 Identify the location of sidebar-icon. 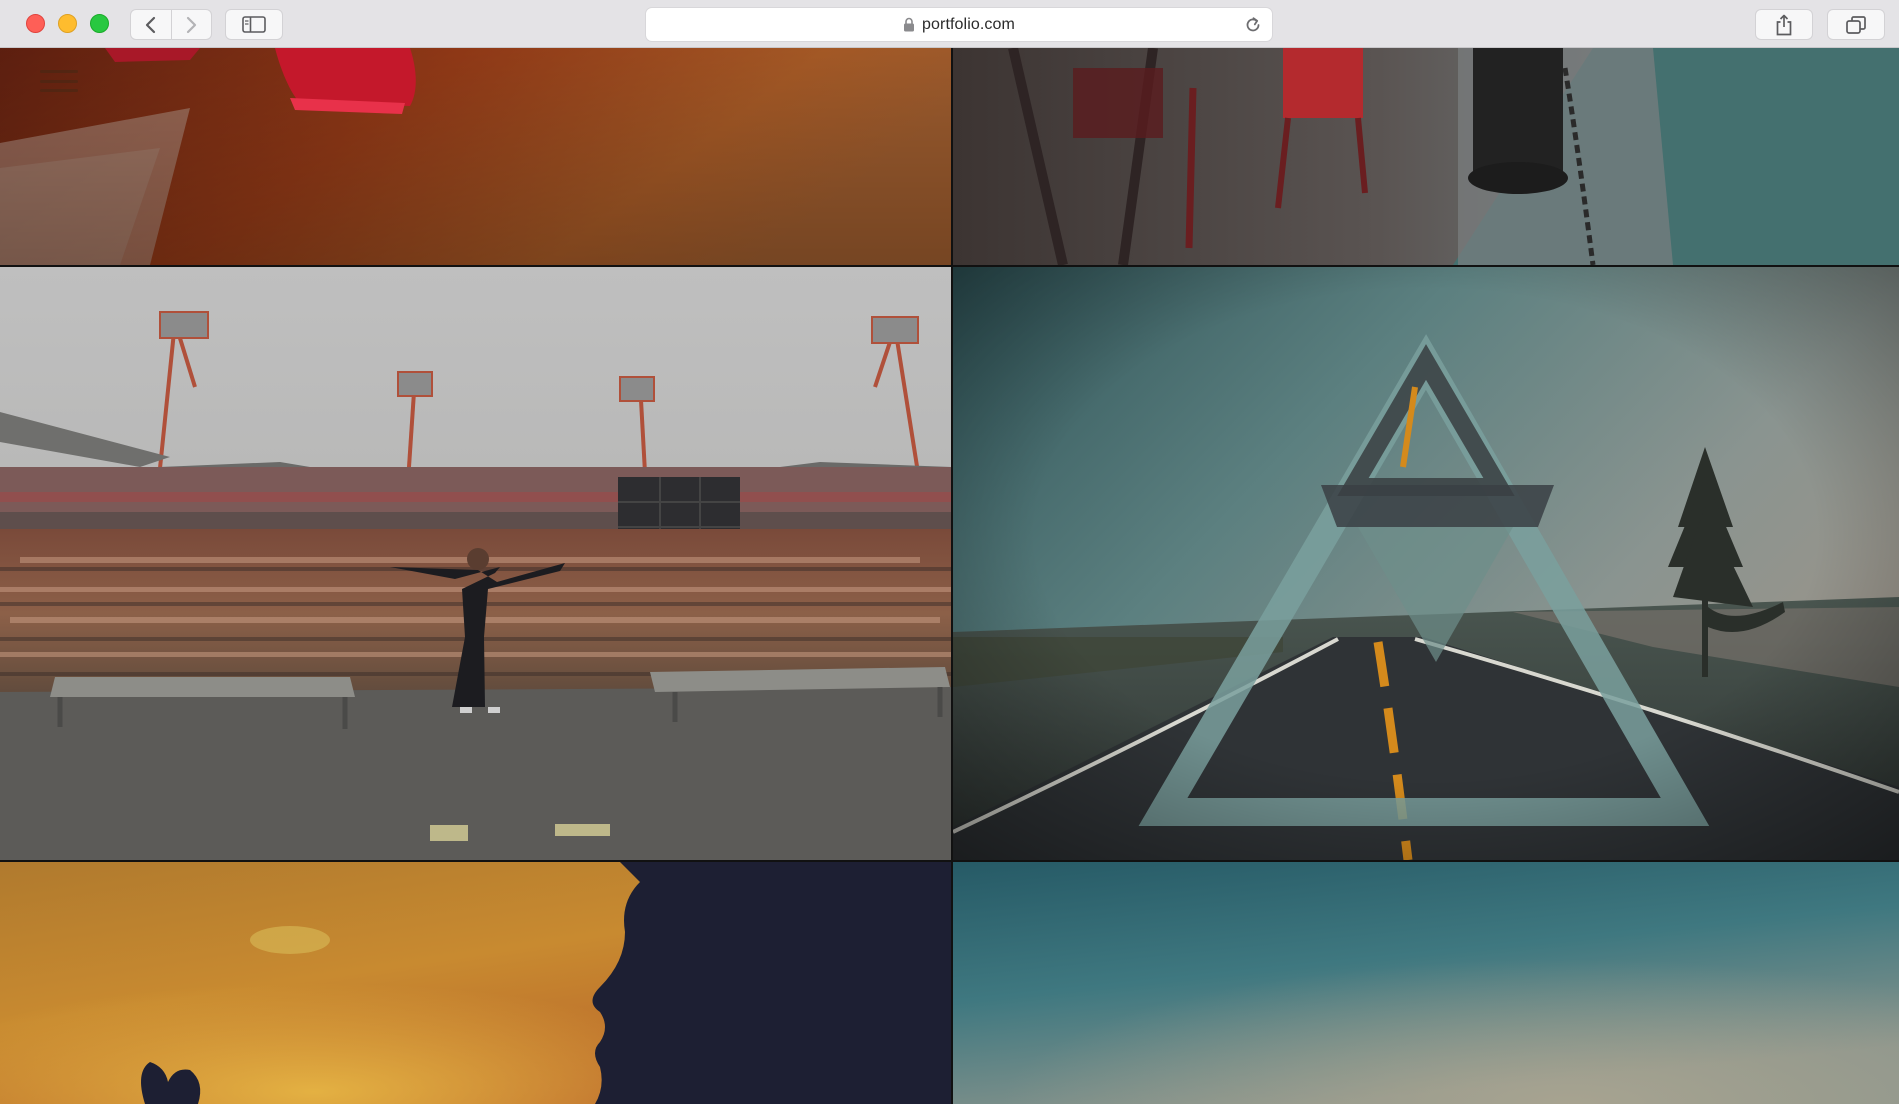
(254, 24).